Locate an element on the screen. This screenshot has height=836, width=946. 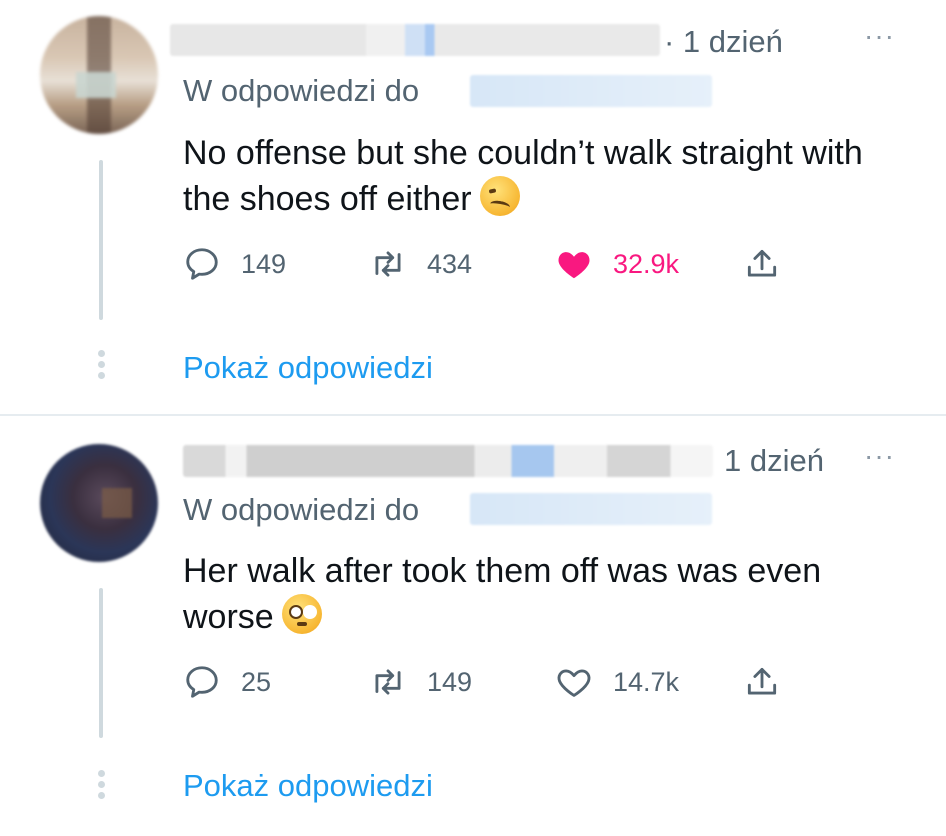
woozy-face-emoji-icon is located at coordinates (499, 196).